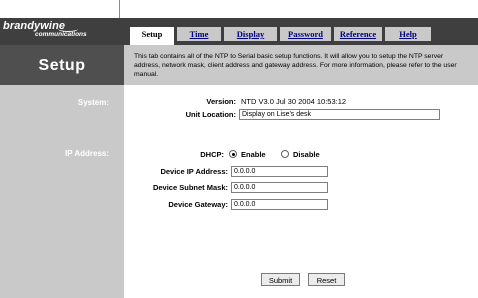  I want to click on section-label-ip-address: IP Address:, so click(86, 153).